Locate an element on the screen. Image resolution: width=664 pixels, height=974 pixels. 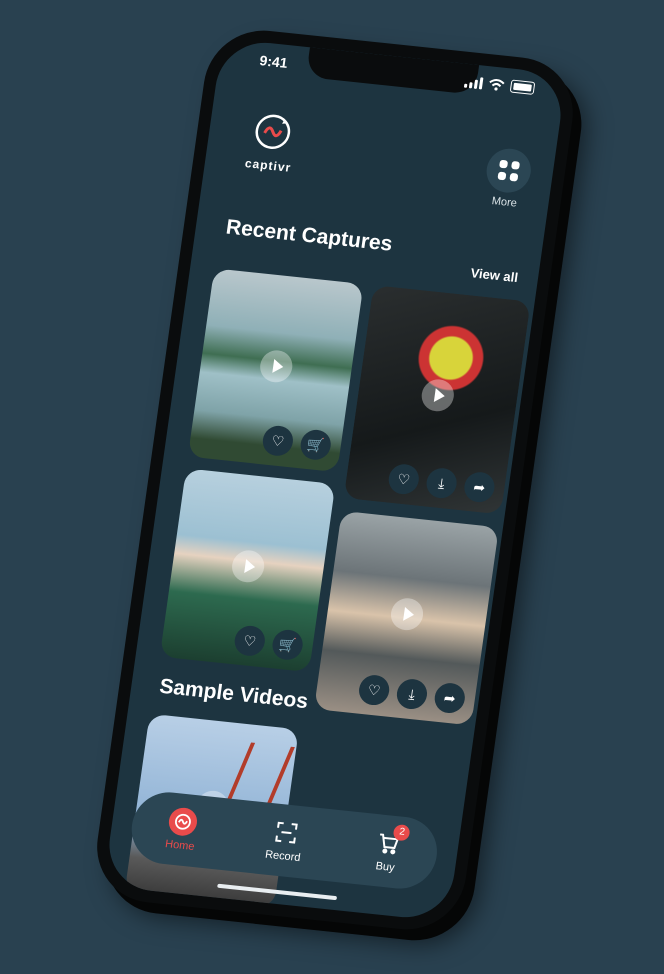
record-frame-icon is located at coordinates (286, 832).